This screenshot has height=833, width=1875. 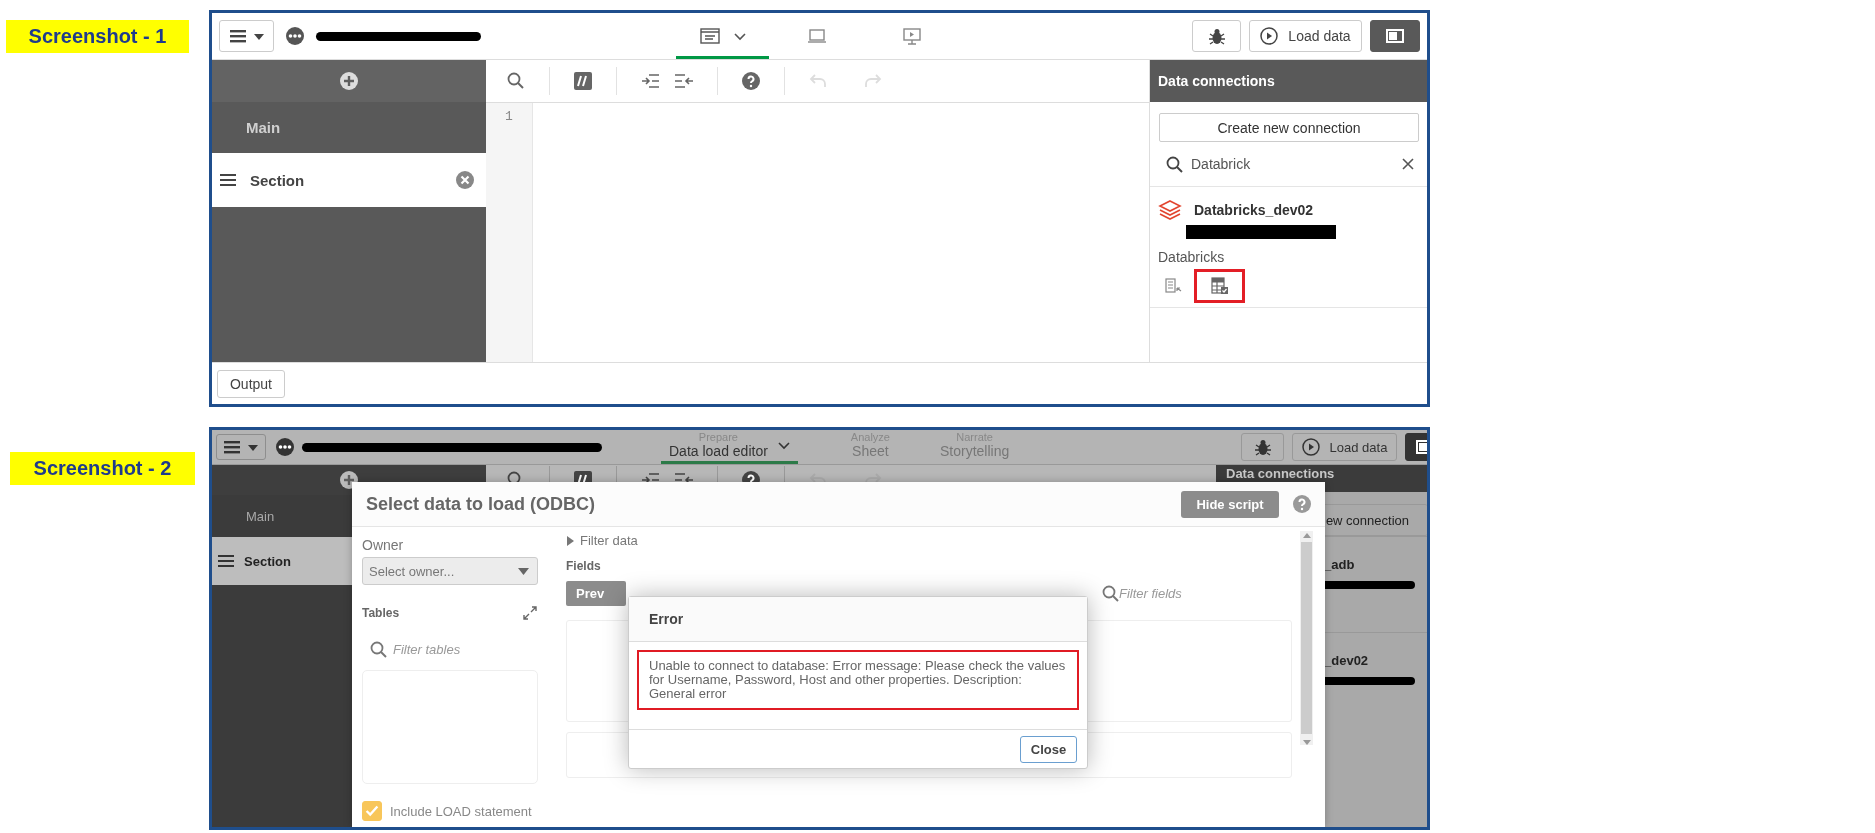 What do you see at coordinates (718, 451) in the screenshot?
I see `tab-label: Data load editor` at bounding box center [718, 451].